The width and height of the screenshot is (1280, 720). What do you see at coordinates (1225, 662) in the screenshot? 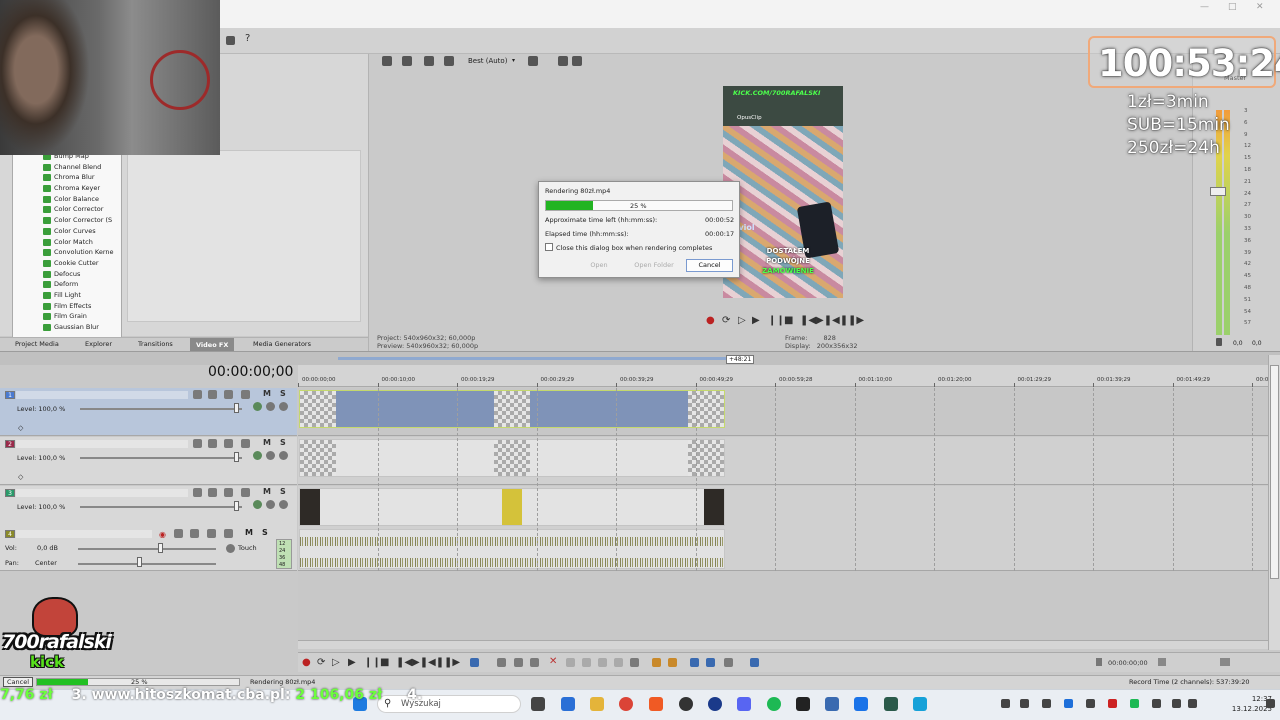
I see `keyboard-icon` at bounding box center [1225, 662].